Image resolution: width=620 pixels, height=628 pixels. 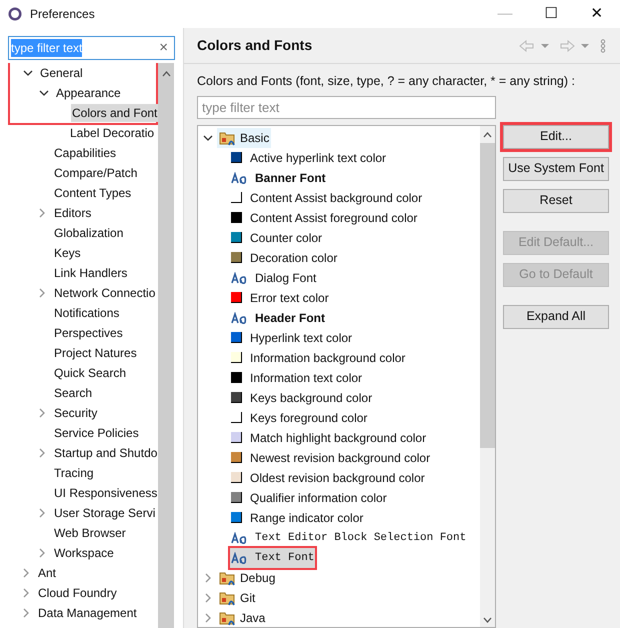 What do you see at coordinates (556, 316) in the screenshot?
I see `action-button: Expand All` at bounding box center [556, 316].